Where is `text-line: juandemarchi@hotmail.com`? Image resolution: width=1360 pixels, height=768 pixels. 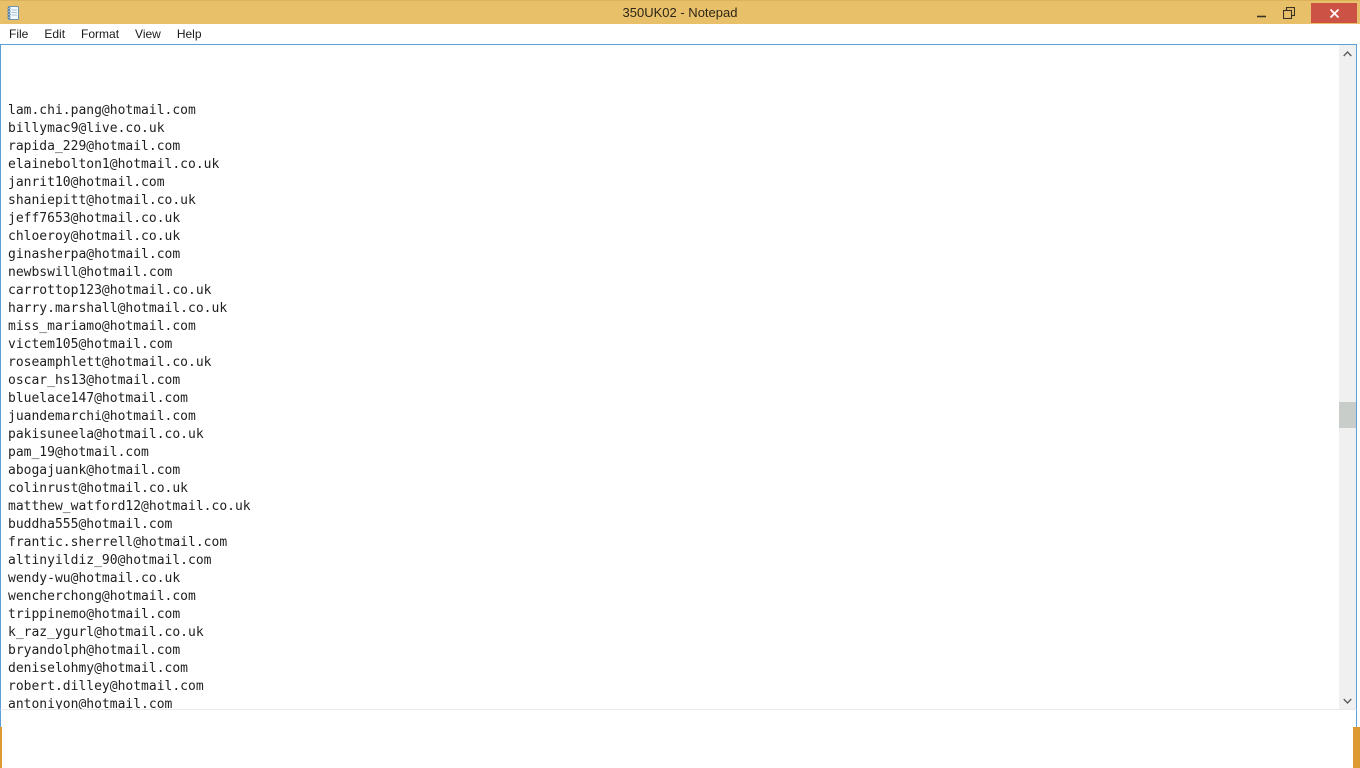 text-line: juandemarchi@hotmail.com is located at coordinates (102, 416).